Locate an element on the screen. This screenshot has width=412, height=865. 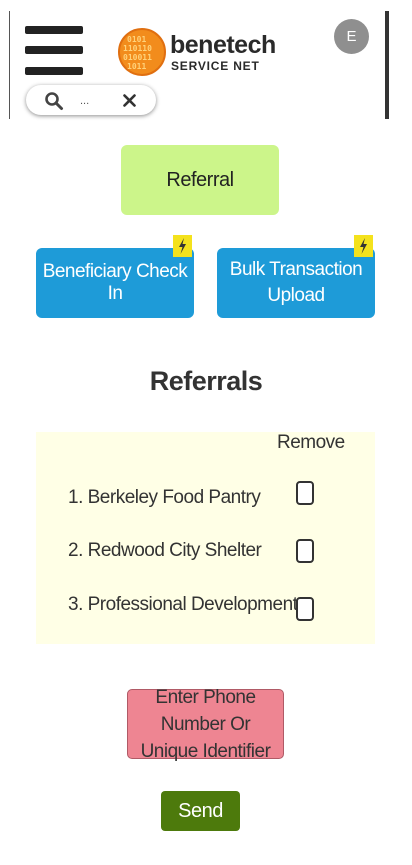
svg-text: 1011 is located at coordinates (136, 66).